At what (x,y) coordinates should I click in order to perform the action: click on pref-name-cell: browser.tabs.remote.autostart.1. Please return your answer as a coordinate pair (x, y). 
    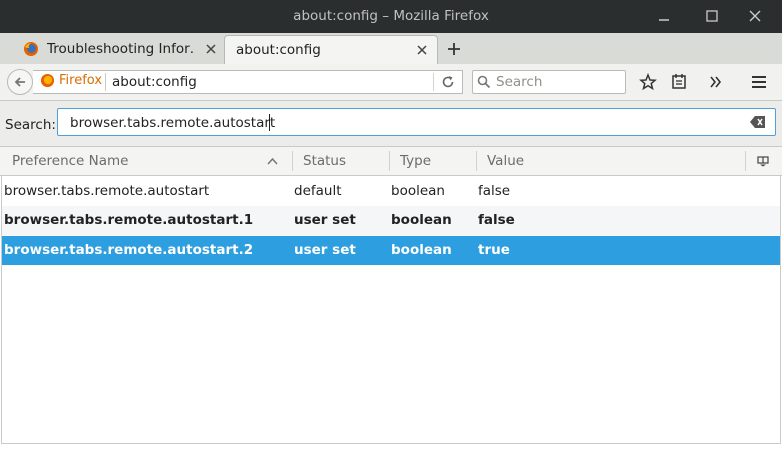
    Looking at the image, I should click on (129, 220).